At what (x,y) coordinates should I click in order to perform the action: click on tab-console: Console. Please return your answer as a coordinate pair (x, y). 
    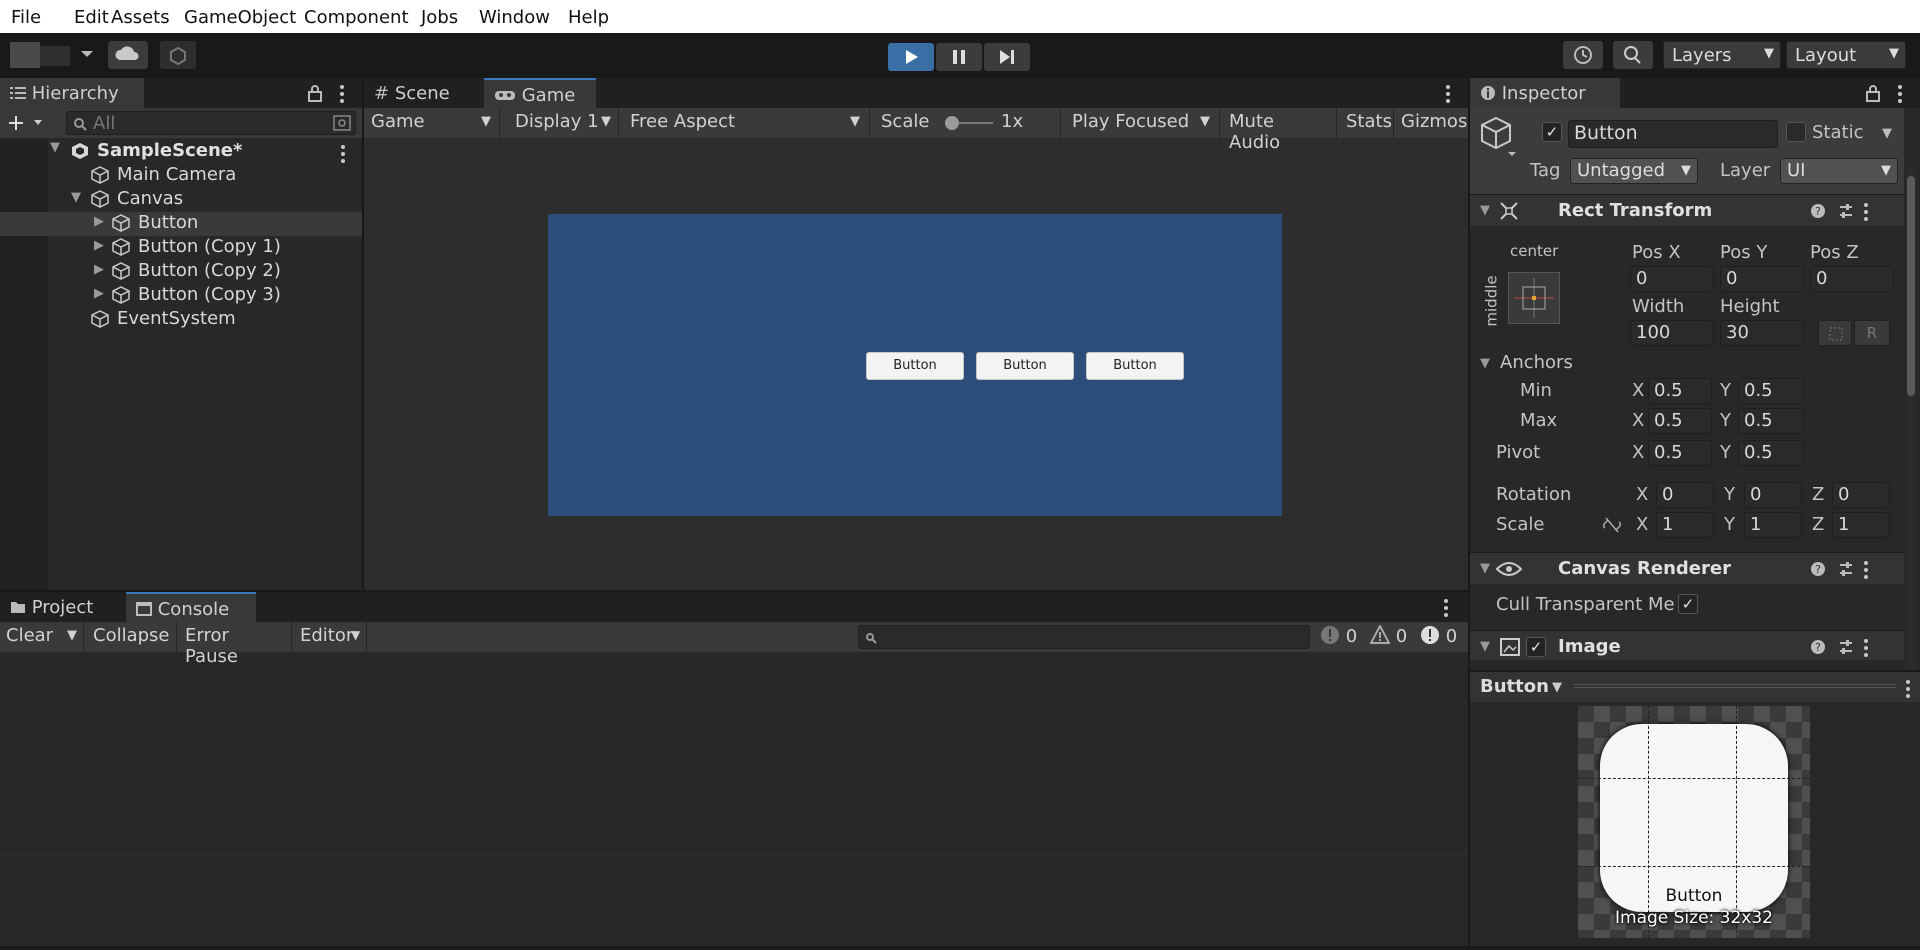
    Looking at the image, I should click on (191, 607).